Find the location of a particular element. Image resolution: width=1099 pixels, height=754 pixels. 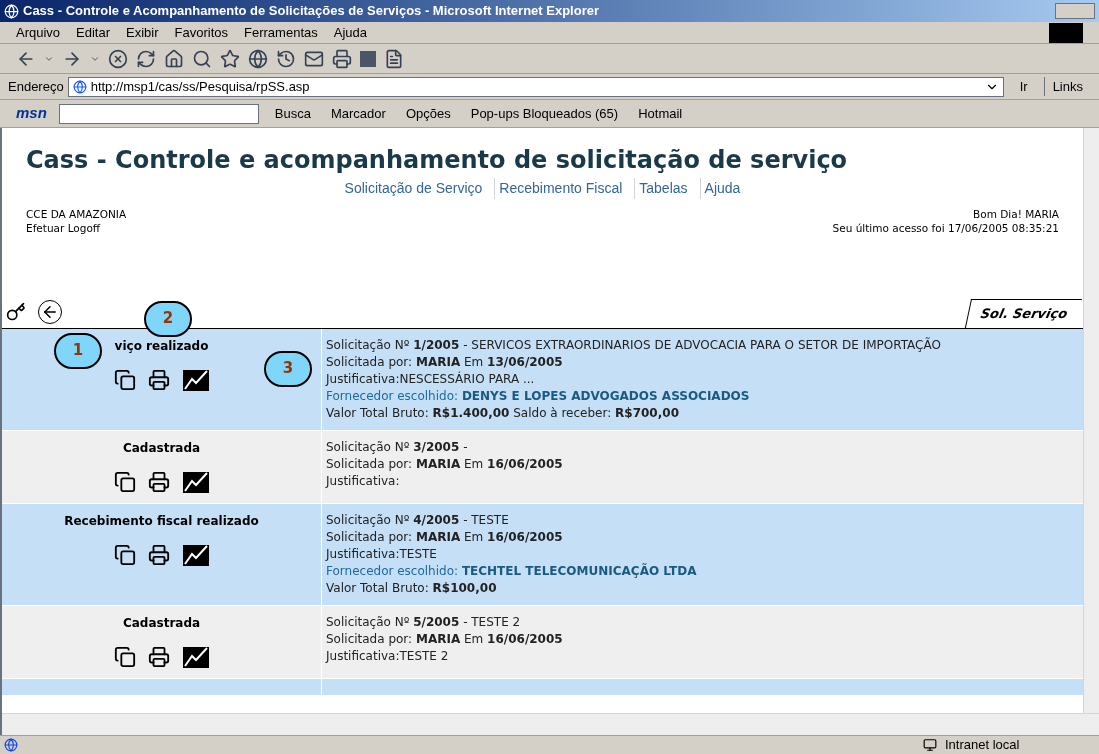

key-icon is located at coordinates (16, 311).